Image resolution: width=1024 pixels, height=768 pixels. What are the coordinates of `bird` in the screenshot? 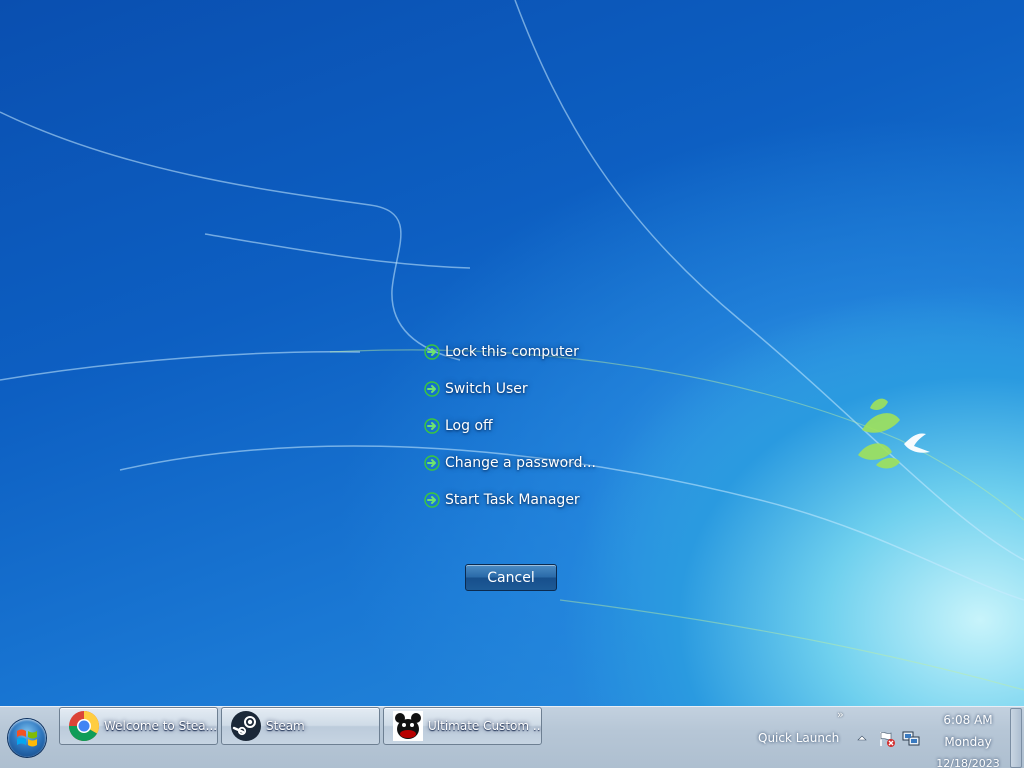 It's located at (917, 443).